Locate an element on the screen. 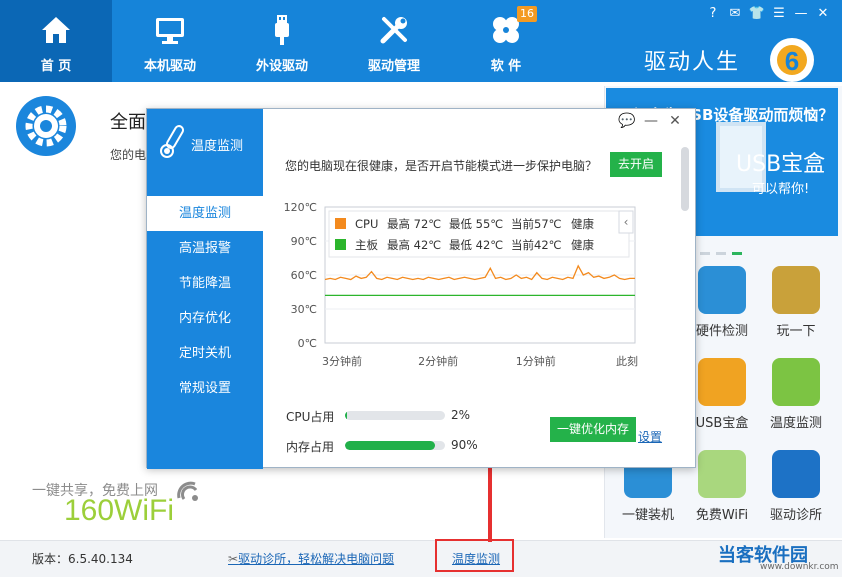 The width and height of the screenshot is (842, 577). minimize-icon: — is located at coordinates (801, 13).